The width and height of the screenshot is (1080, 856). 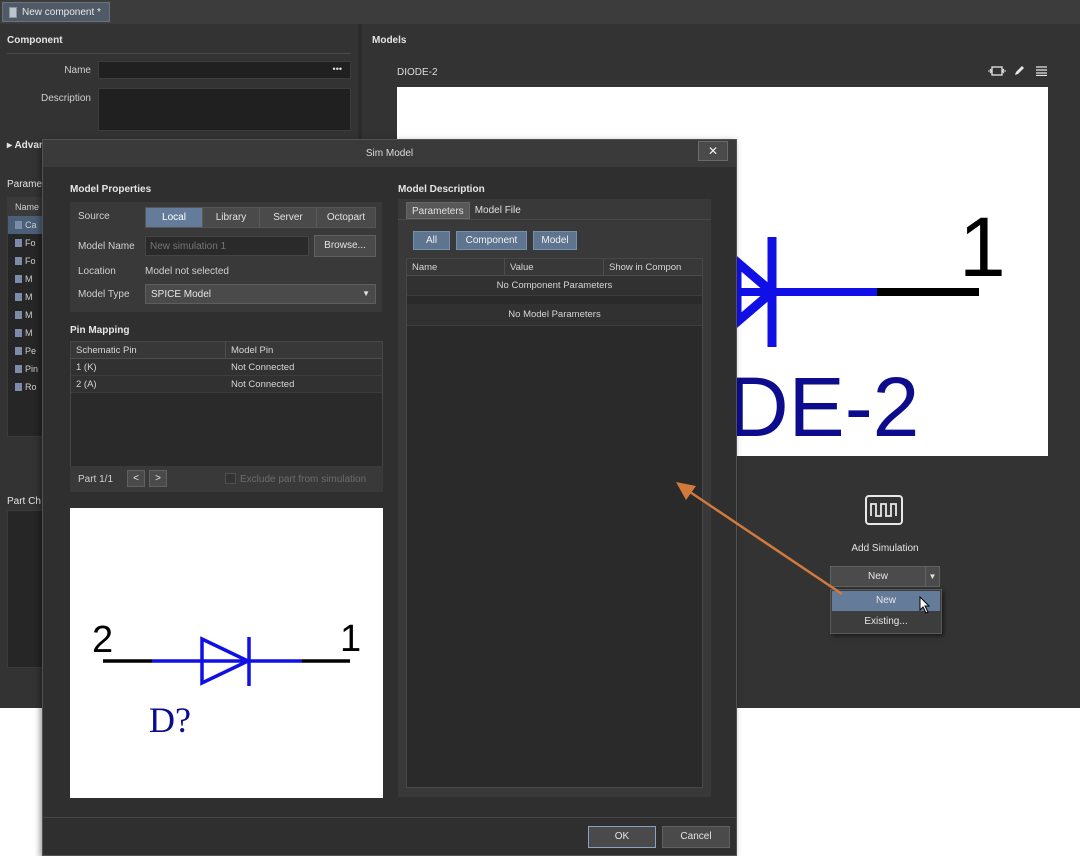 I want to click on param-column-header: Name, so click(x=26, y=207).